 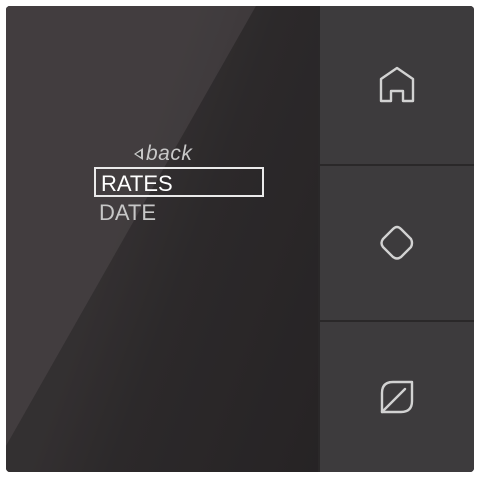 I want to click on home-button, so click(x=397, y=85).